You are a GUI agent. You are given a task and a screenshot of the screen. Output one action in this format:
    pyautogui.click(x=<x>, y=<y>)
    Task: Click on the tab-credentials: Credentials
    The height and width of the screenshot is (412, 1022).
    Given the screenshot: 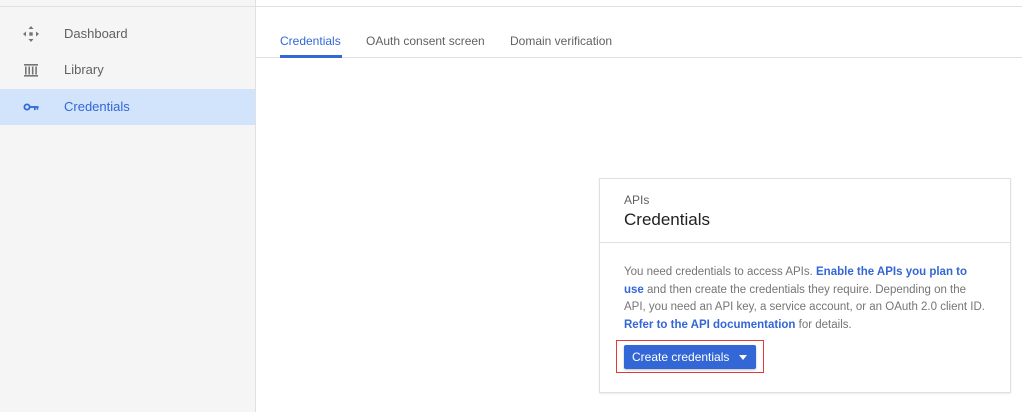 What is the action you would take?
    pyautogui.click(x=310, y=41)
    